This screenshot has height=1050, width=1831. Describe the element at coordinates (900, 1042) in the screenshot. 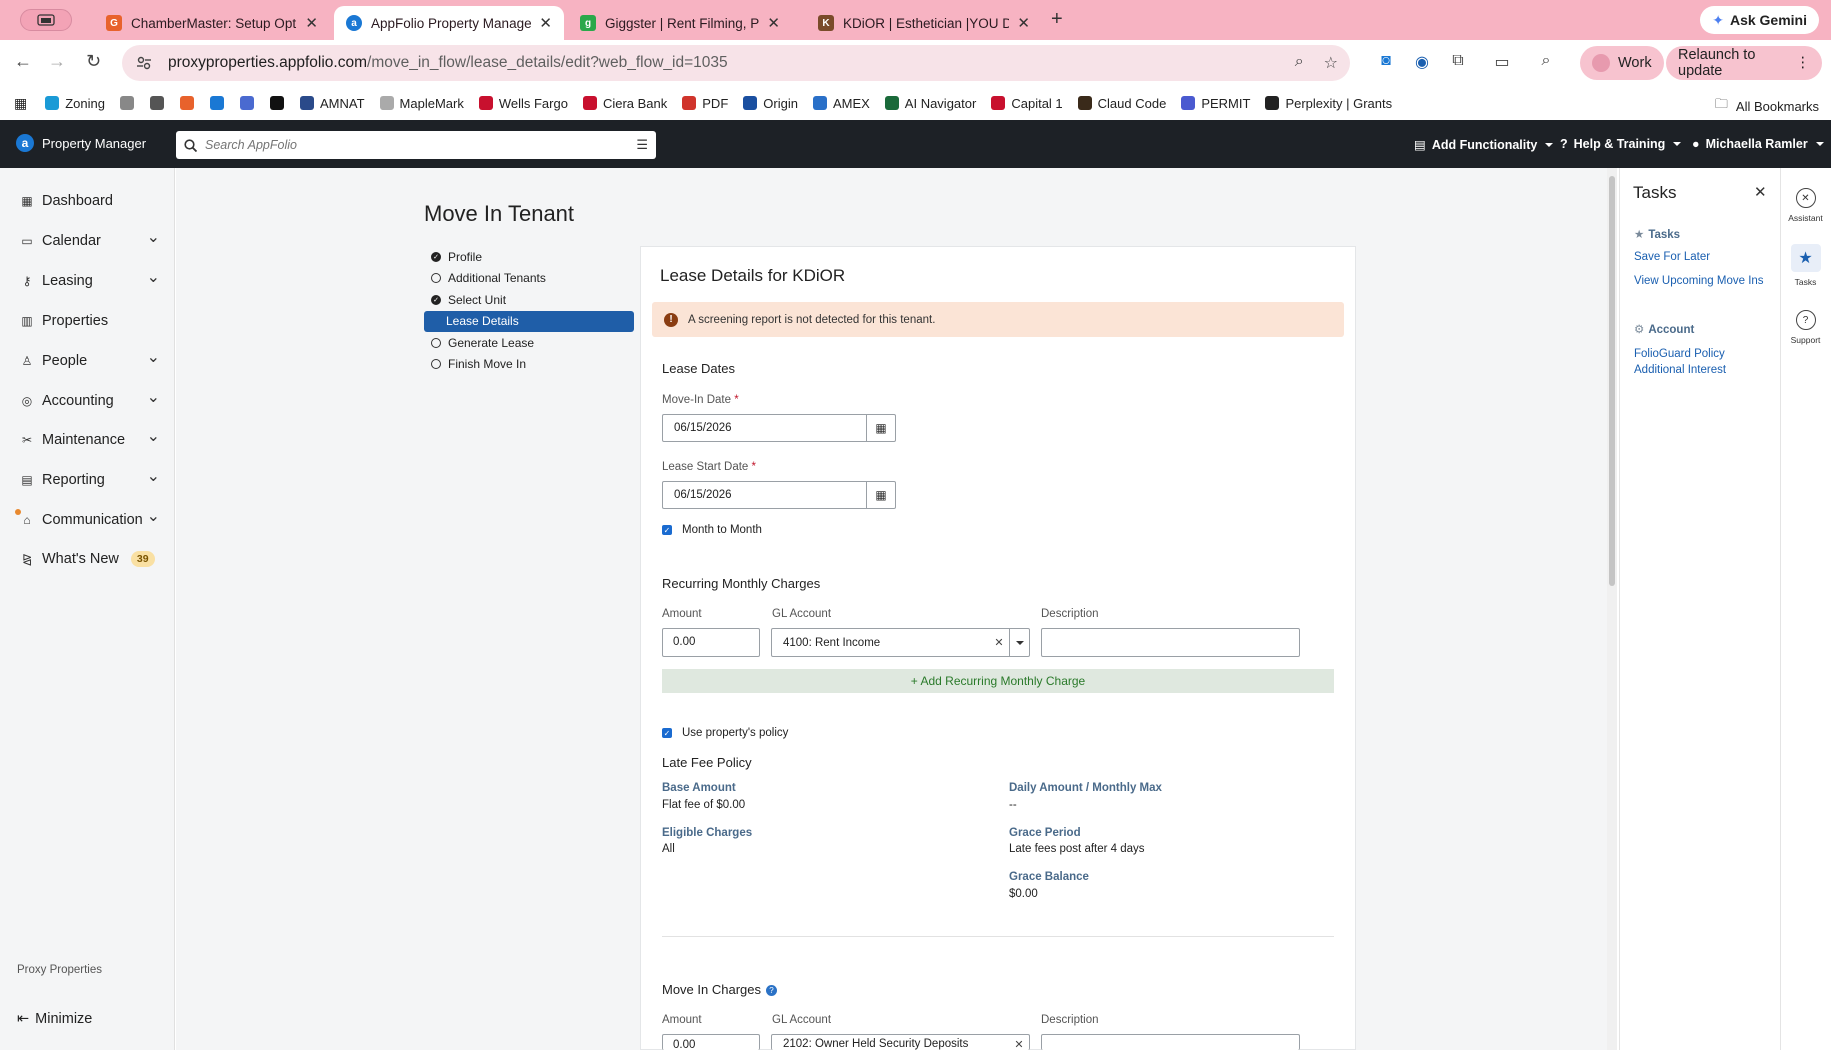

I see `move-in-gl-account-select: 2102: Owner Held Security Deposits ✕` at that location.